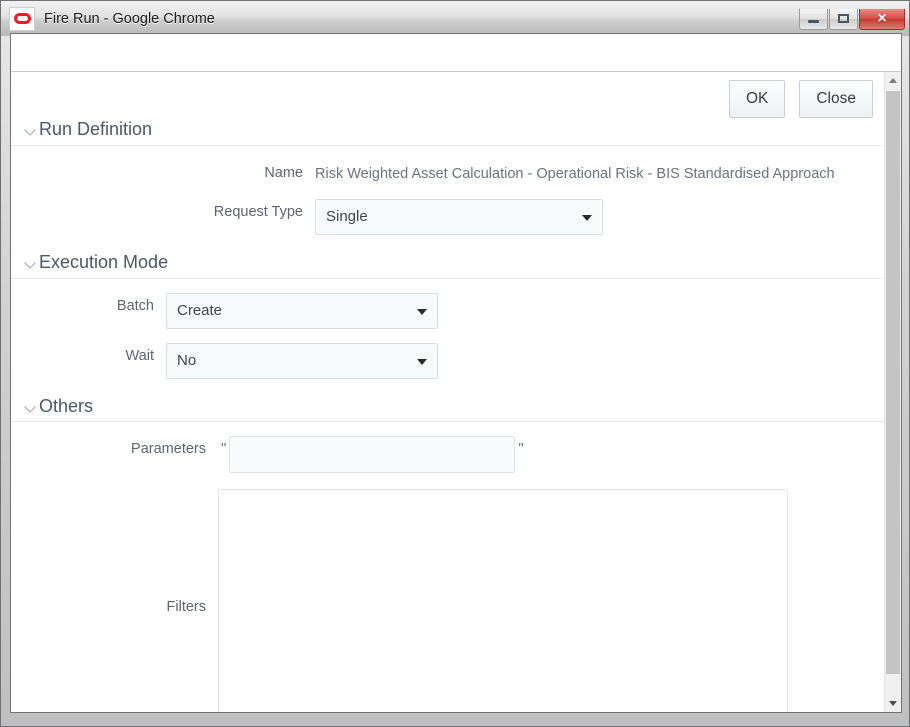 The width and height of the screenshot is (910, 727). I want to click on label-wait: Wait, so click(139, 355).